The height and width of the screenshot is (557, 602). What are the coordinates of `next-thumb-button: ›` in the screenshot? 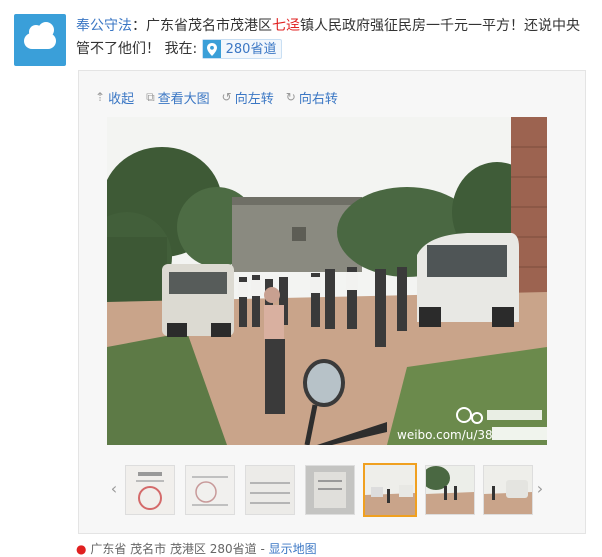 It's located at (540, 488).